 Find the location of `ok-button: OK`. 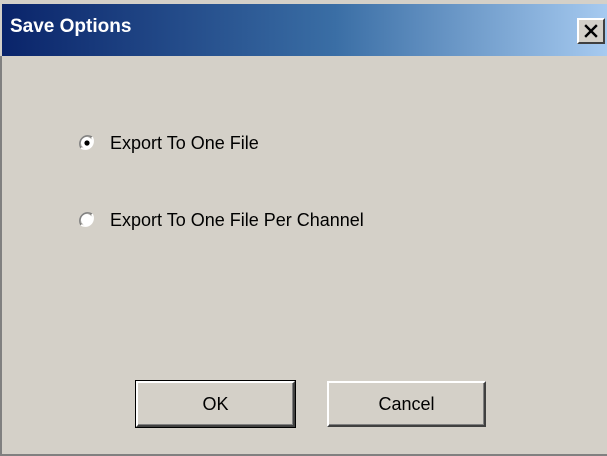

ok-button: OK is located at coordinates (215, 404).